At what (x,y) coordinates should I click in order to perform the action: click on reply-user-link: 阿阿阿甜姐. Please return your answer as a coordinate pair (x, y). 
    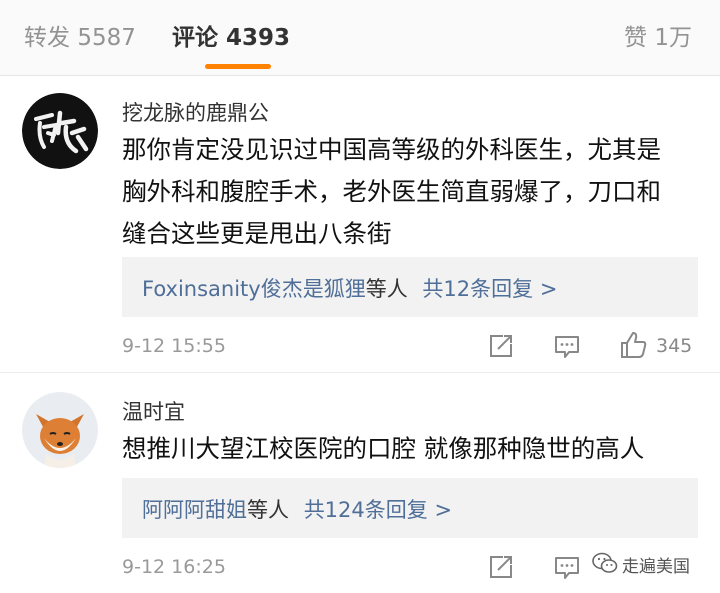
    Looking at the image, I should click on (194, 510).